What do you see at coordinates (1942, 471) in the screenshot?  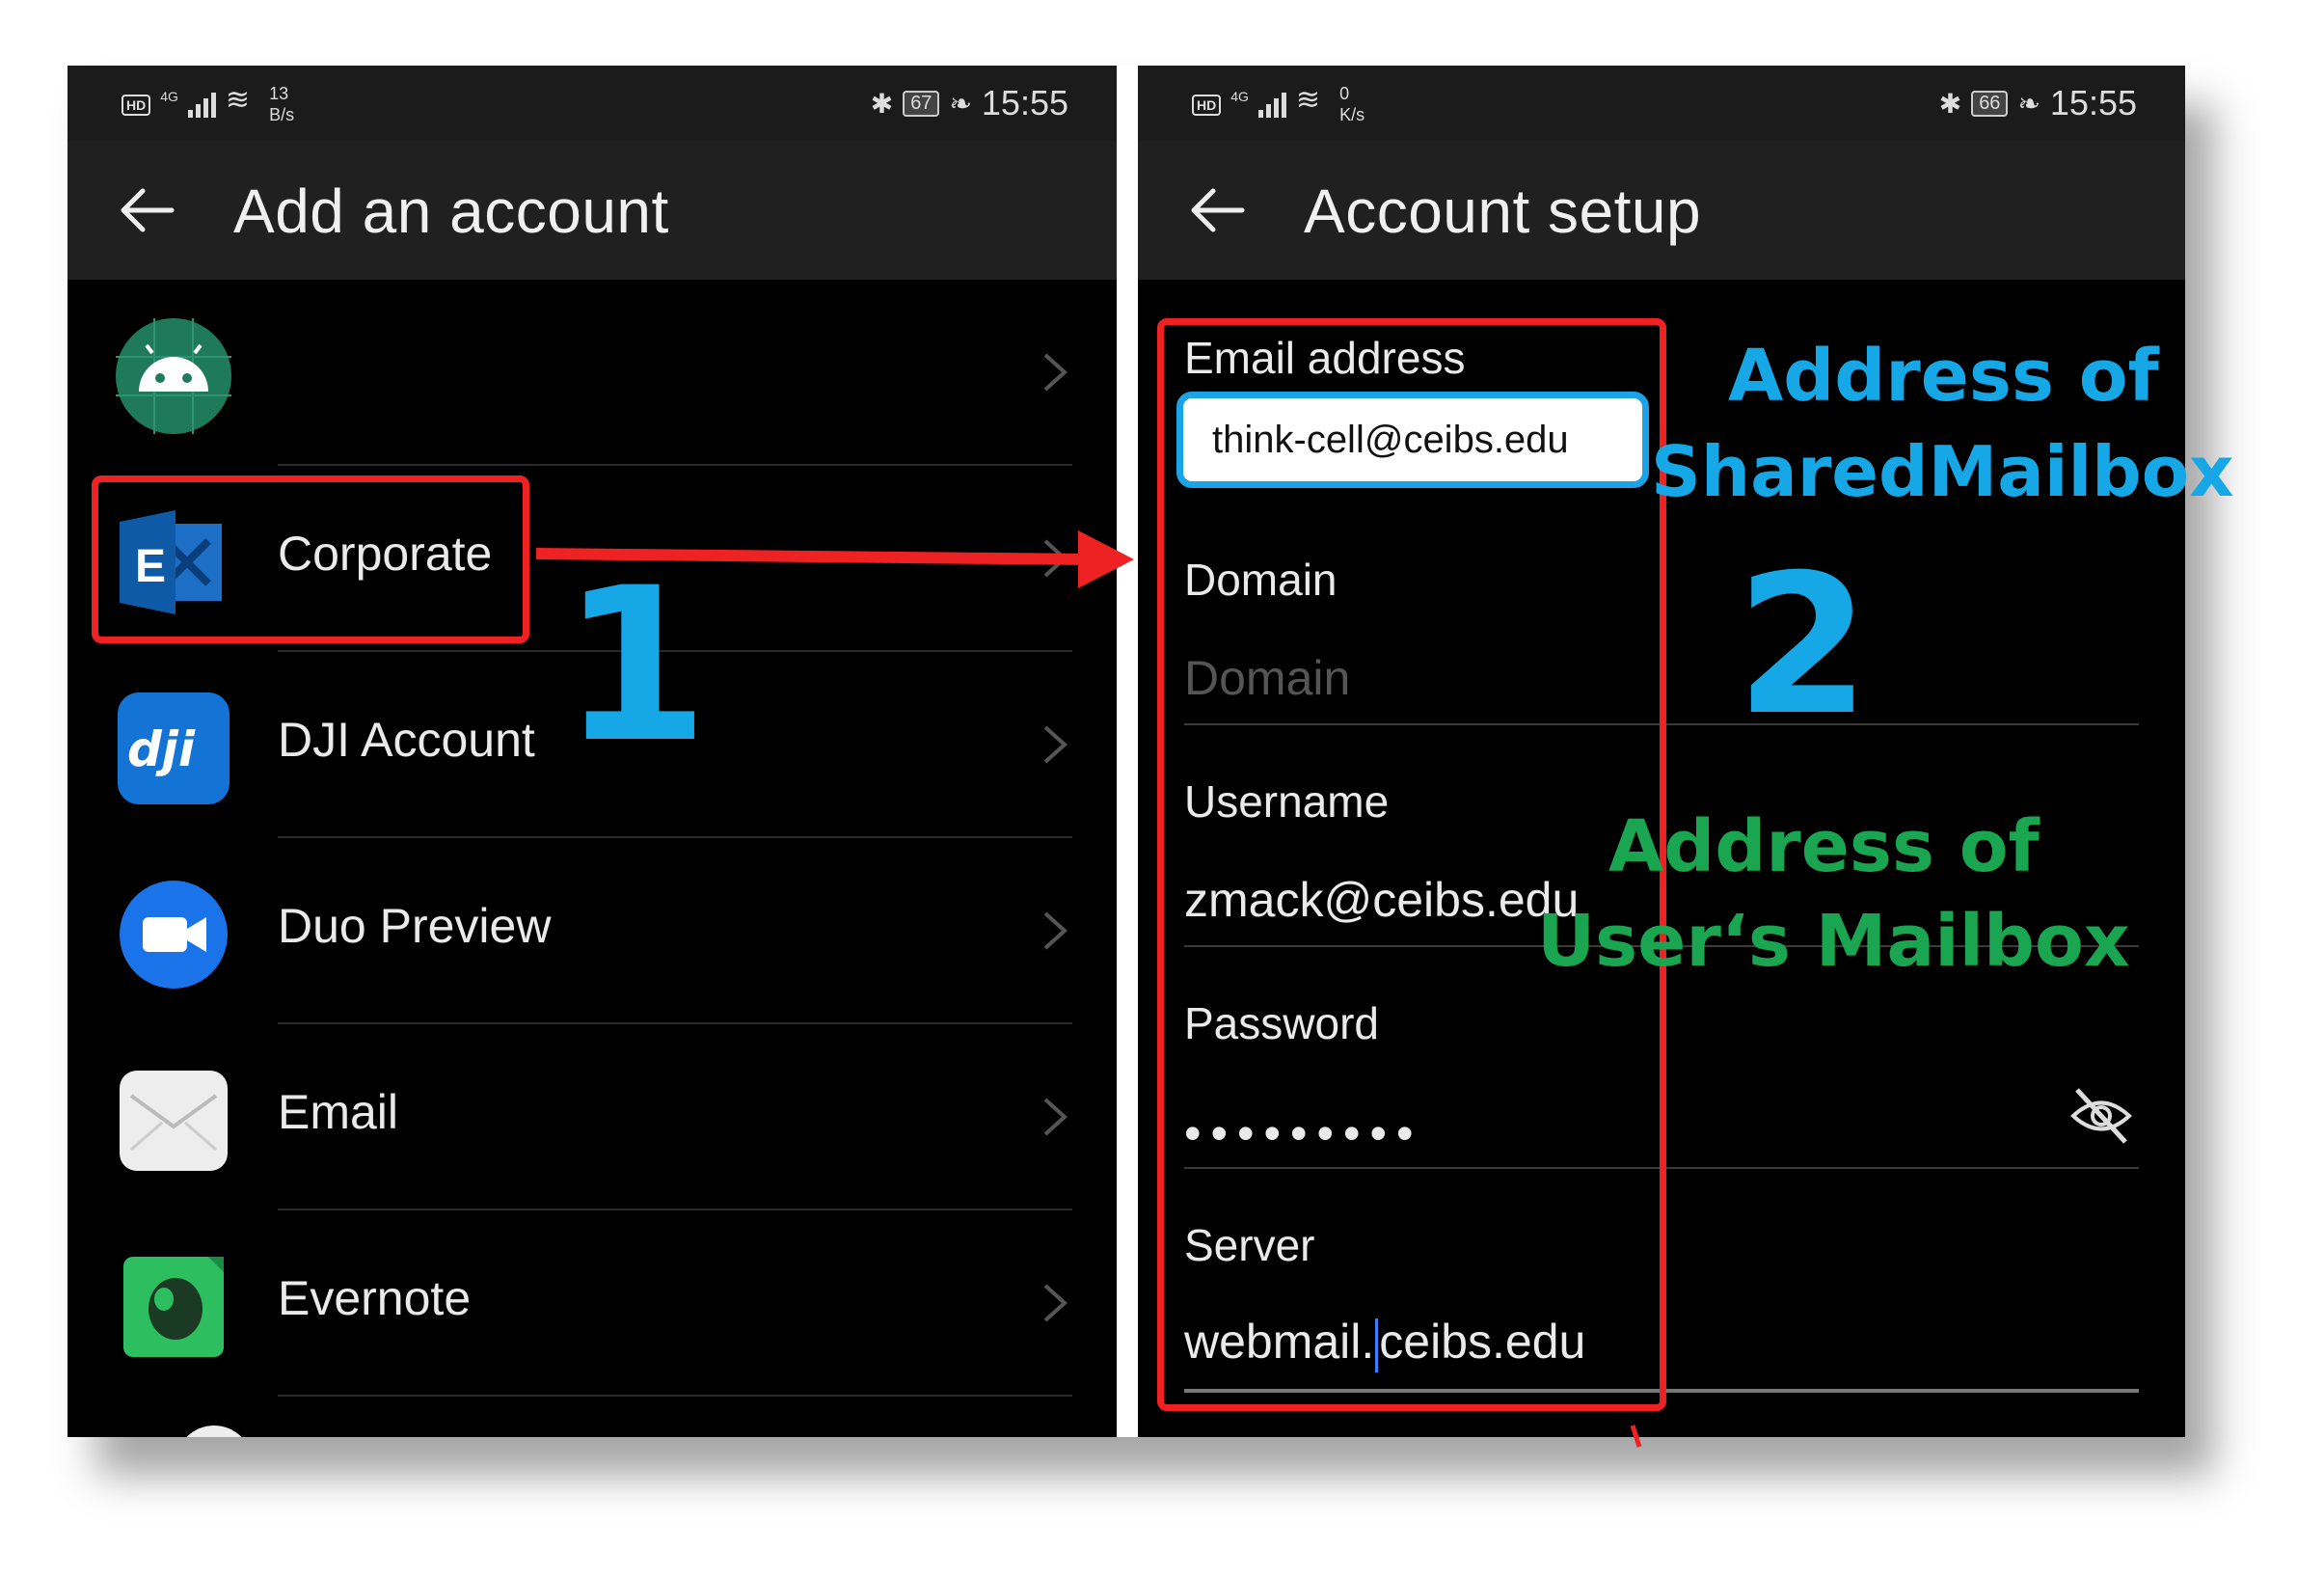 I see `shared-mailbox-note-line2: SharedMailbox` at bounding box center [1942, 471].